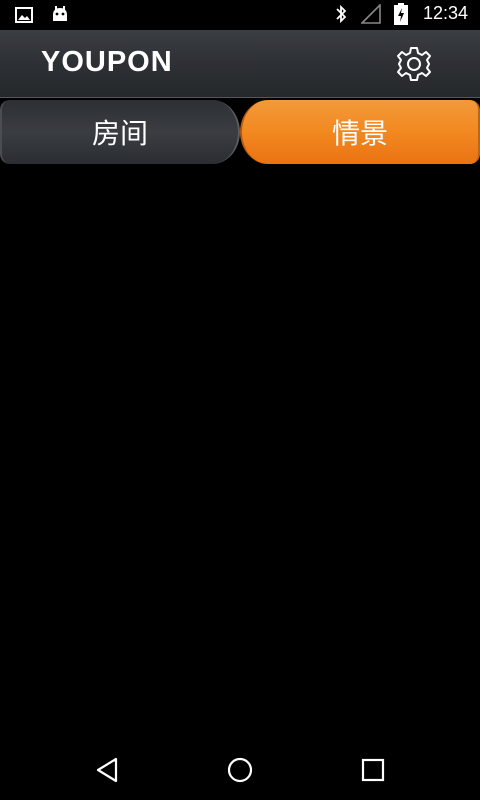 This screenshot has width=480, height=800. I want to click on recents-button, so click(373, 770).